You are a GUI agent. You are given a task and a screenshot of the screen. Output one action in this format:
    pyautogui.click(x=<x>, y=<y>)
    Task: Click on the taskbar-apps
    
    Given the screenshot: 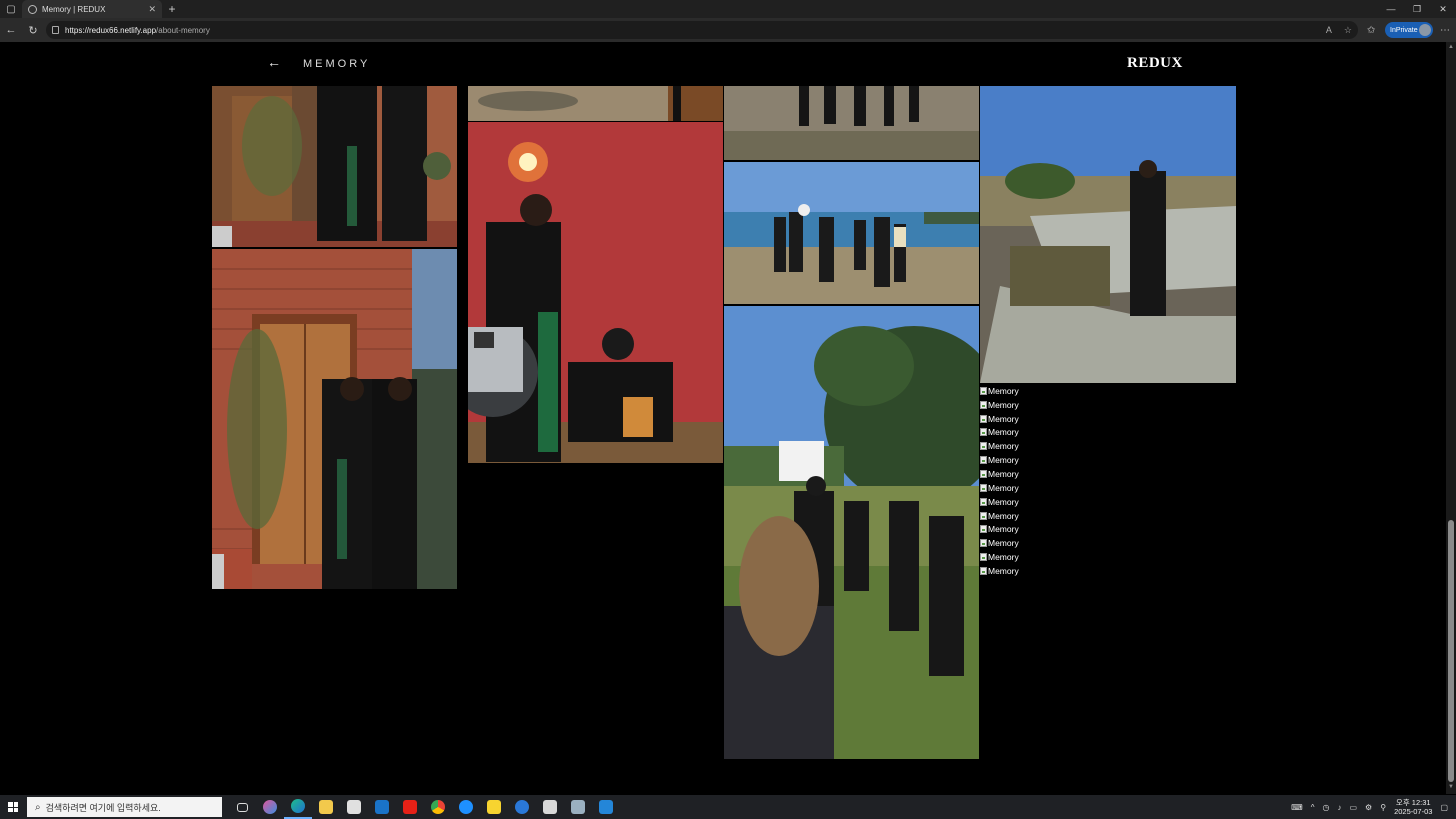 What is the action you would take?
    pyautogui.click(x=424, y=807)
    